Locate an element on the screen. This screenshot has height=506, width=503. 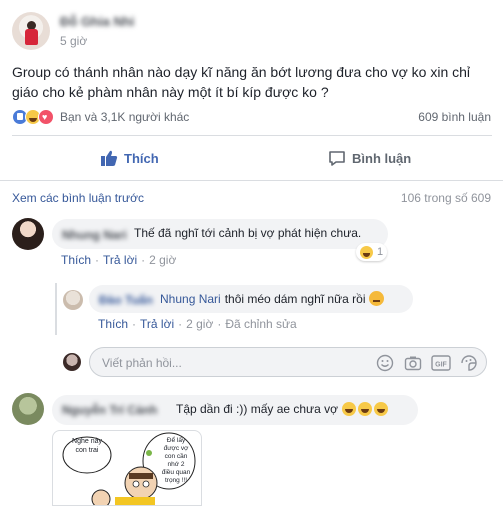
reply-mention: Nhung Nari is located at coordinates (190, 299).